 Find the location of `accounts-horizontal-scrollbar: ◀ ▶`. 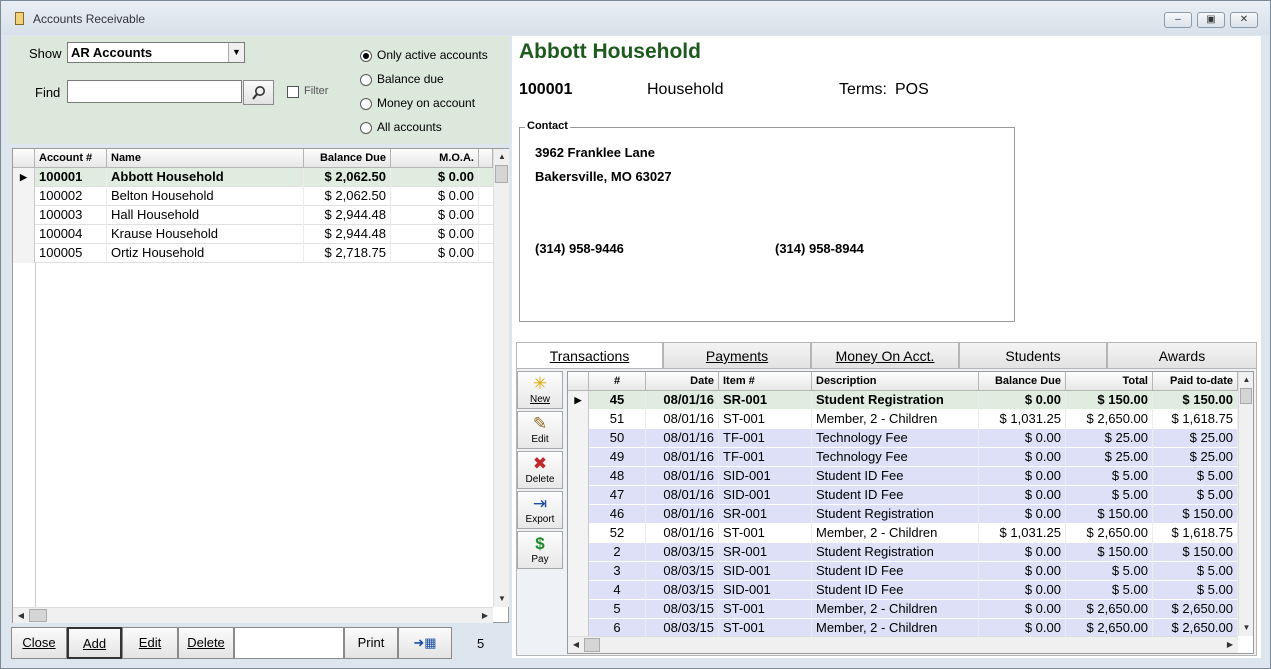

accounts-horizontal-scrollbar: ◀ ▶ is located at coordinates (253, 615).